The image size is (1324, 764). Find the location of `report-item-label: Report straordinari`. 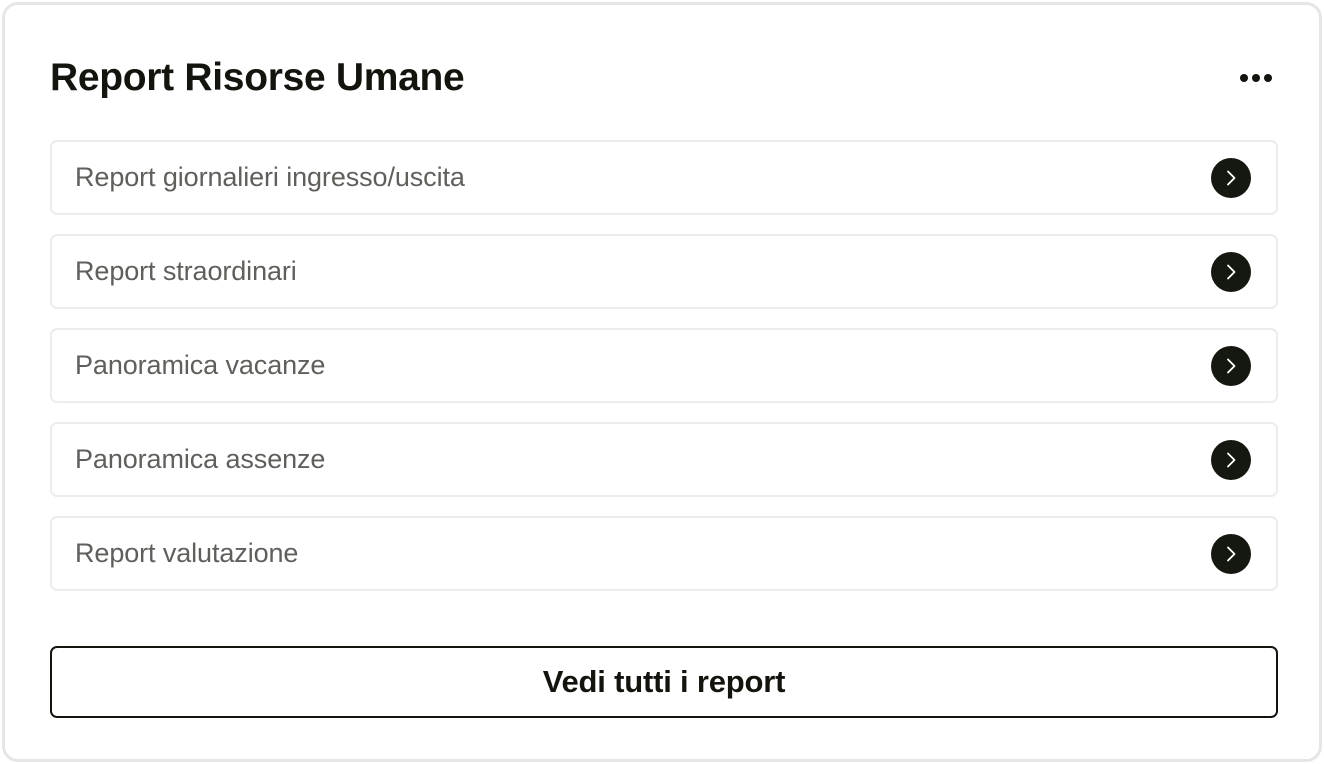

report-item-label: Report straordinari is located at coordinates (186, 271).